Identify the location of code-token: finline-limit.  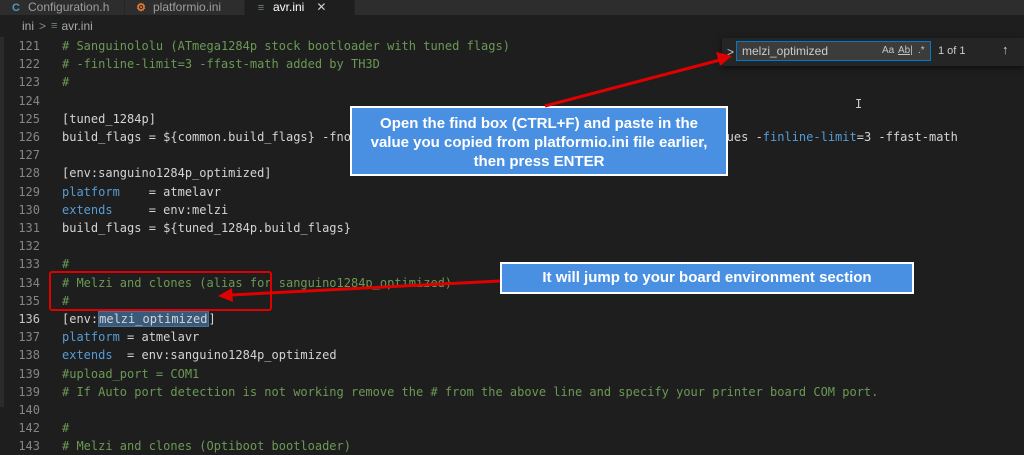
(809, 137).